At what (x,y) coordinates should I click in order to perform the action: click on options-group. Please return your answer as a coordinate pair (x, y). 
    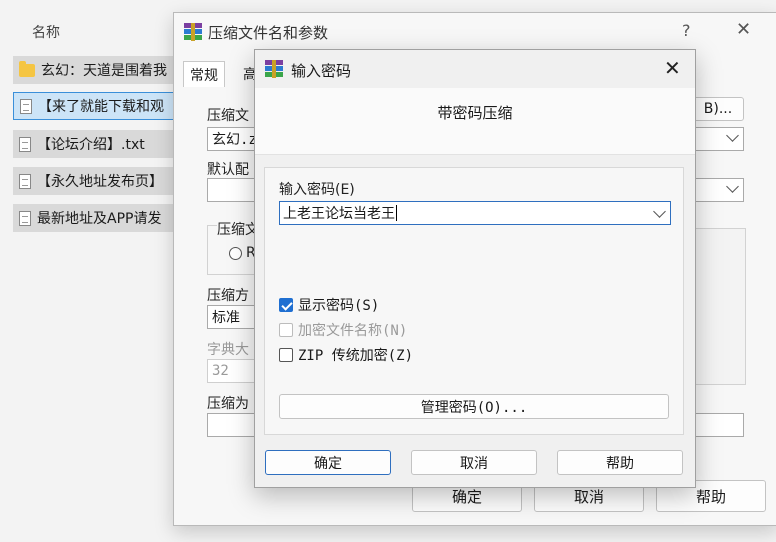
    Looking at the image, I should click on (720, 306).